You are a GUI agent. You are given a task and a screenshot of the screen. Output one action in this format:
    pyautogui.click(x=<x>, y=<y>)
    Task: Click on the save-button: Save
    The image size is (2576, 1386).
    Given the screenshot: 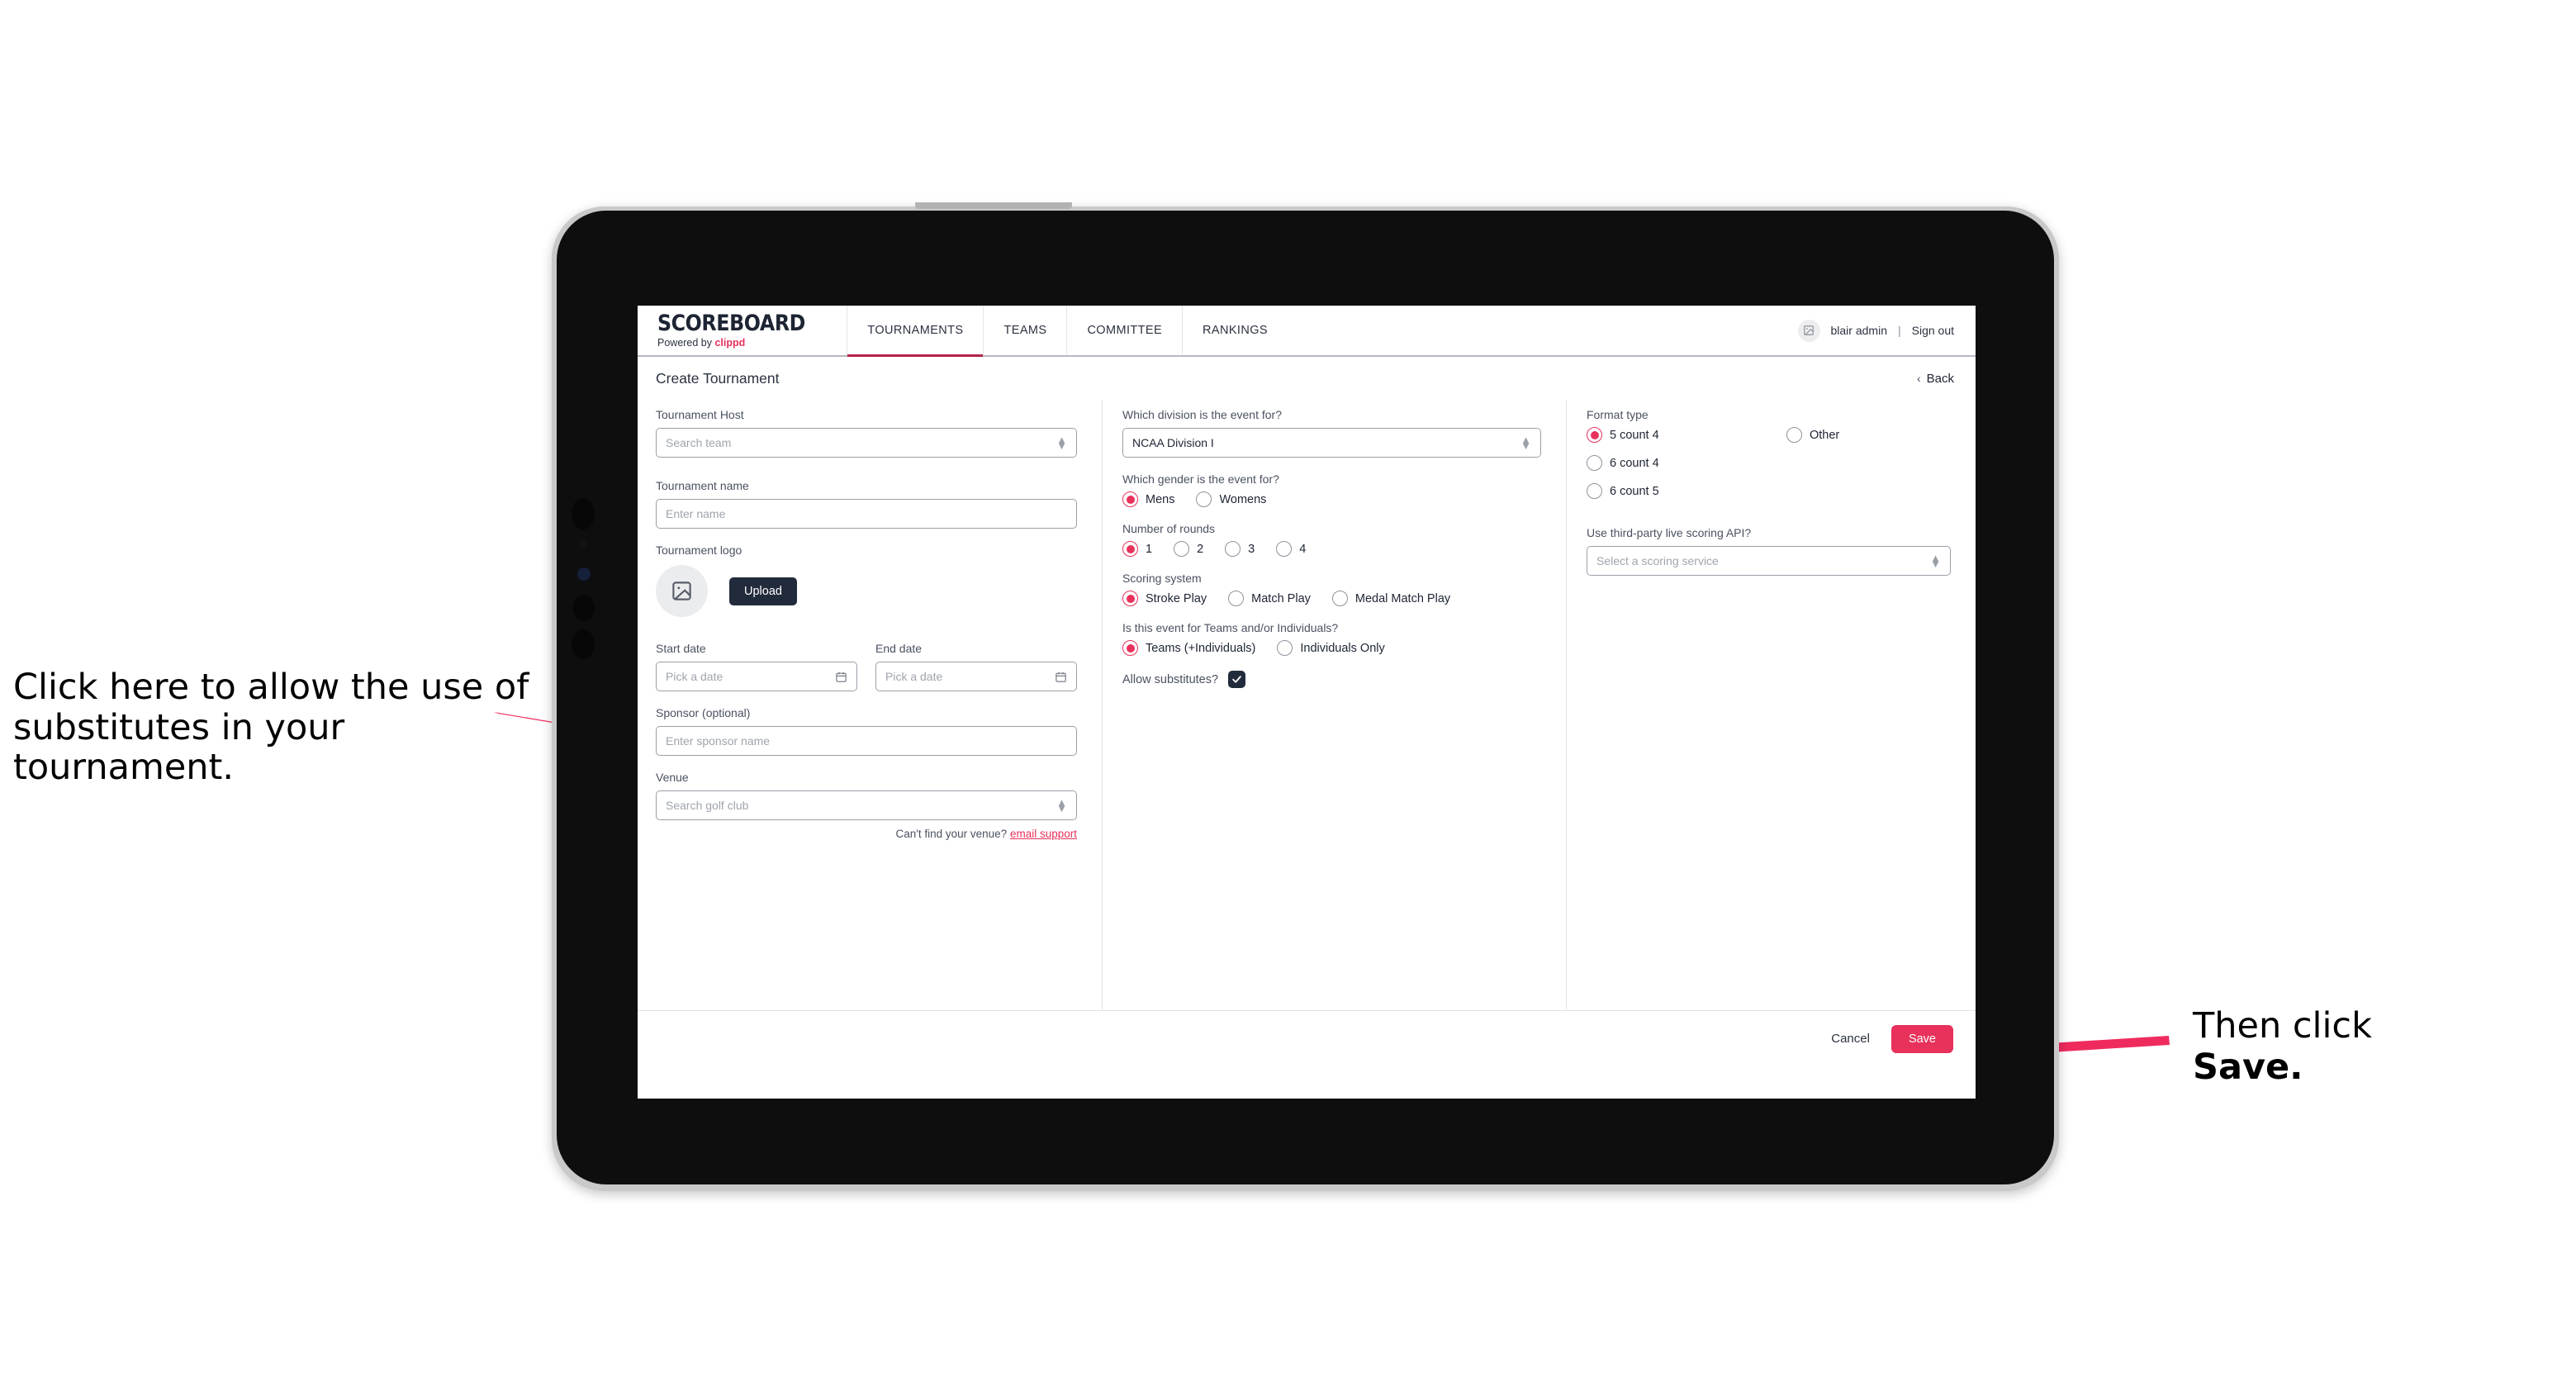 What is the action you would take?
    pyautogui.click(x=1922, y=1038)
    